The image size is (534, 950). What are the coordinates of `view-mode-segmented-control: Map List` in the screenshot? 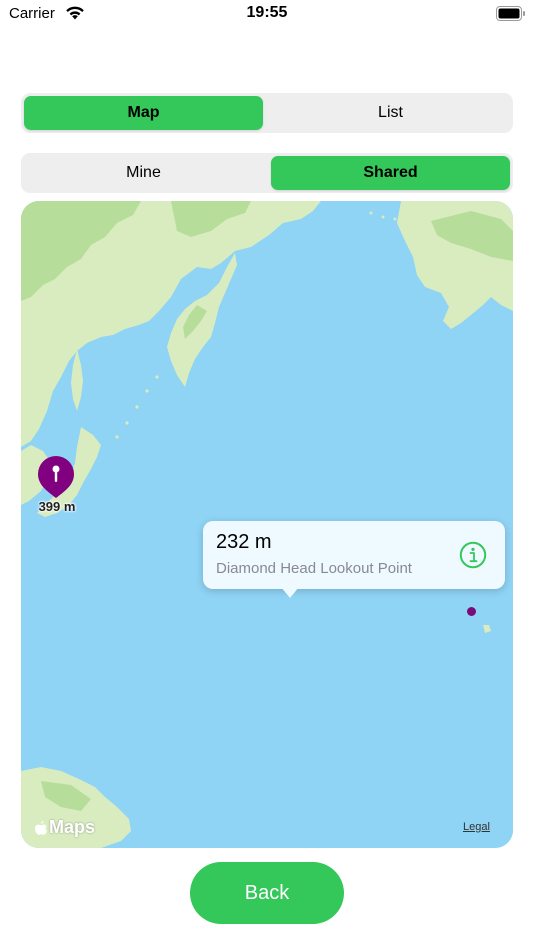 It's located at (267, 113).